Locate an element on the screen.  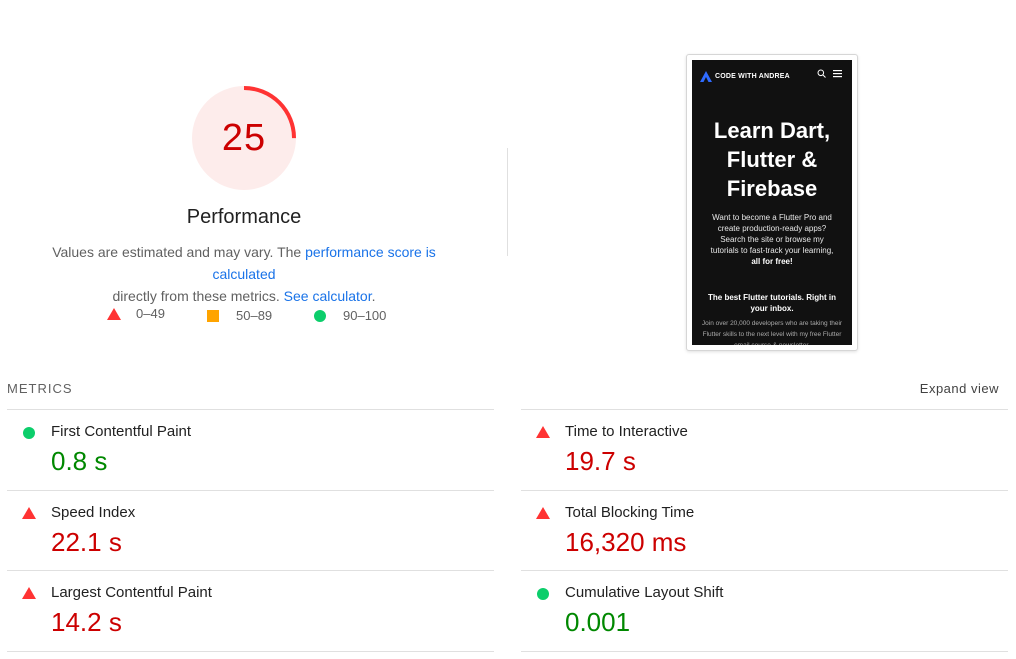
performance-score: 25 is located at coordinates (244, 138).